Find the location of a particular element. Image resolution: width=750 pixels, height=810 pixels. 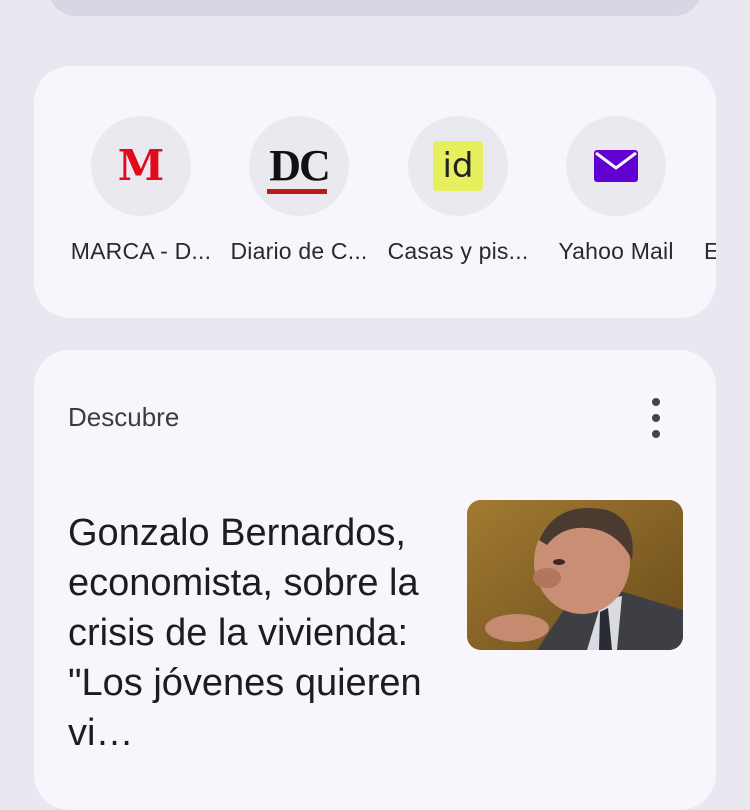

idealista-logo-icon: id is located at coordinates (458, 166).